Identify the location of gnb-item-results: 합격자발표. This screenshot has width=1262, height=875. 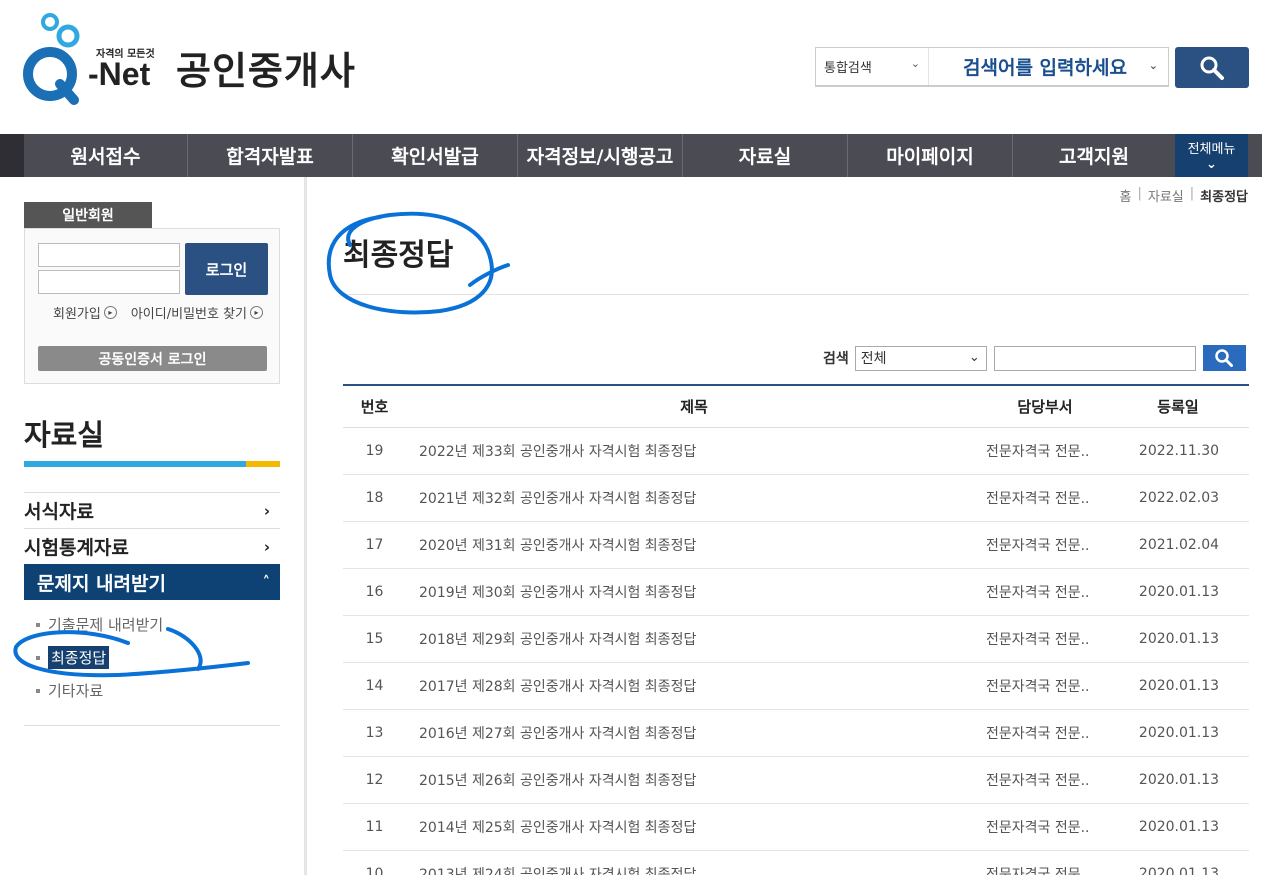
(270, 155).